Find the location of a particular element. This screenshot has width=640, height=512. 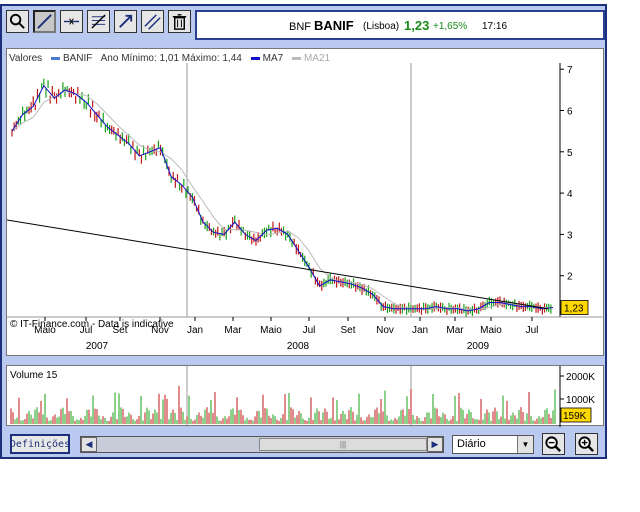

quote-panel: BNF BANIF (Lisboa) 1,23 +1,65% 17:16 is located at coordinates (400, 25).